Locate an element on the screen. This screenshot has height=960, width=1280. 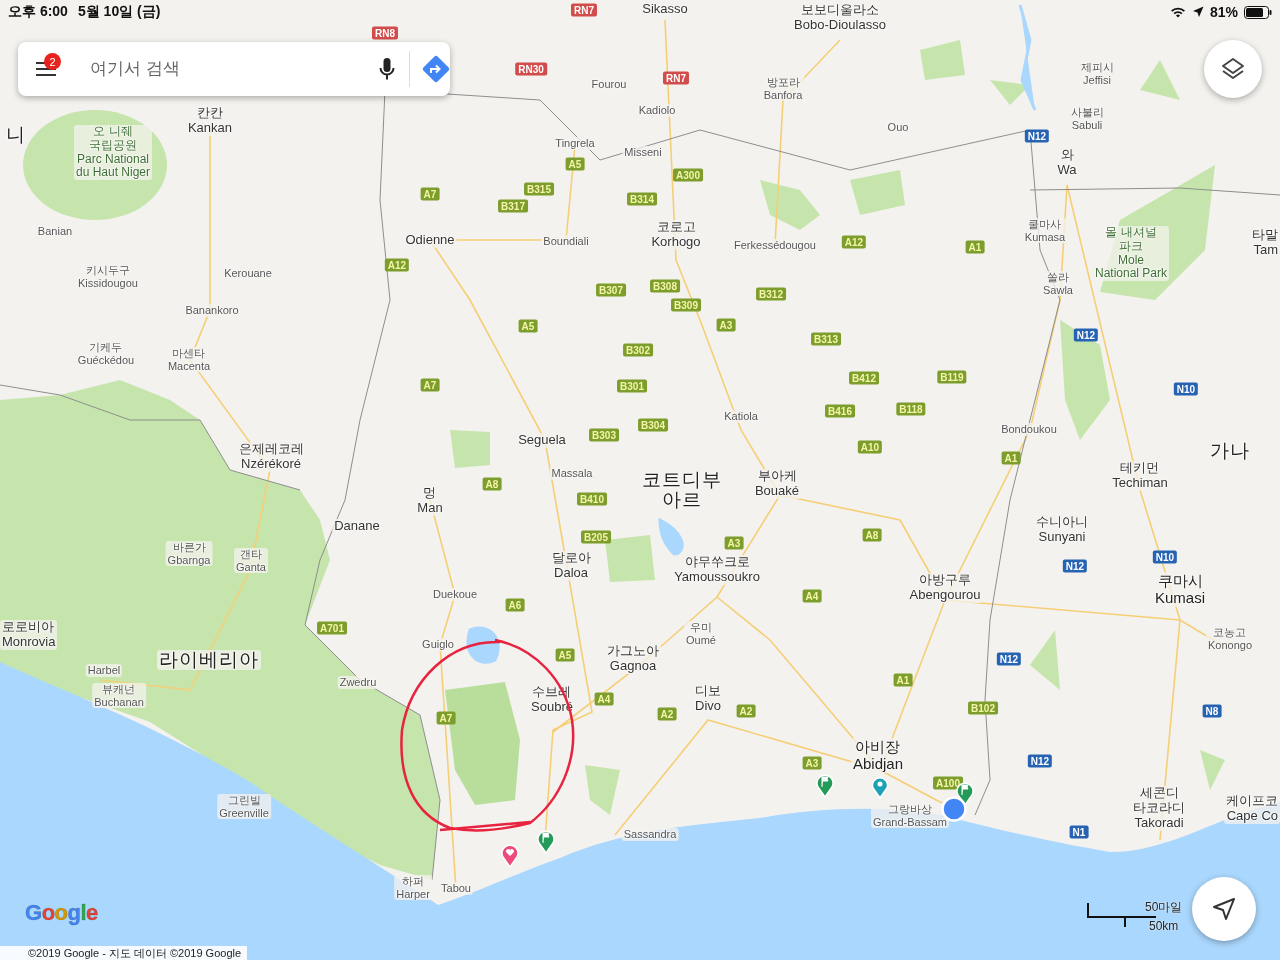
road-shield: A8 is located at coordinates (492, 484).